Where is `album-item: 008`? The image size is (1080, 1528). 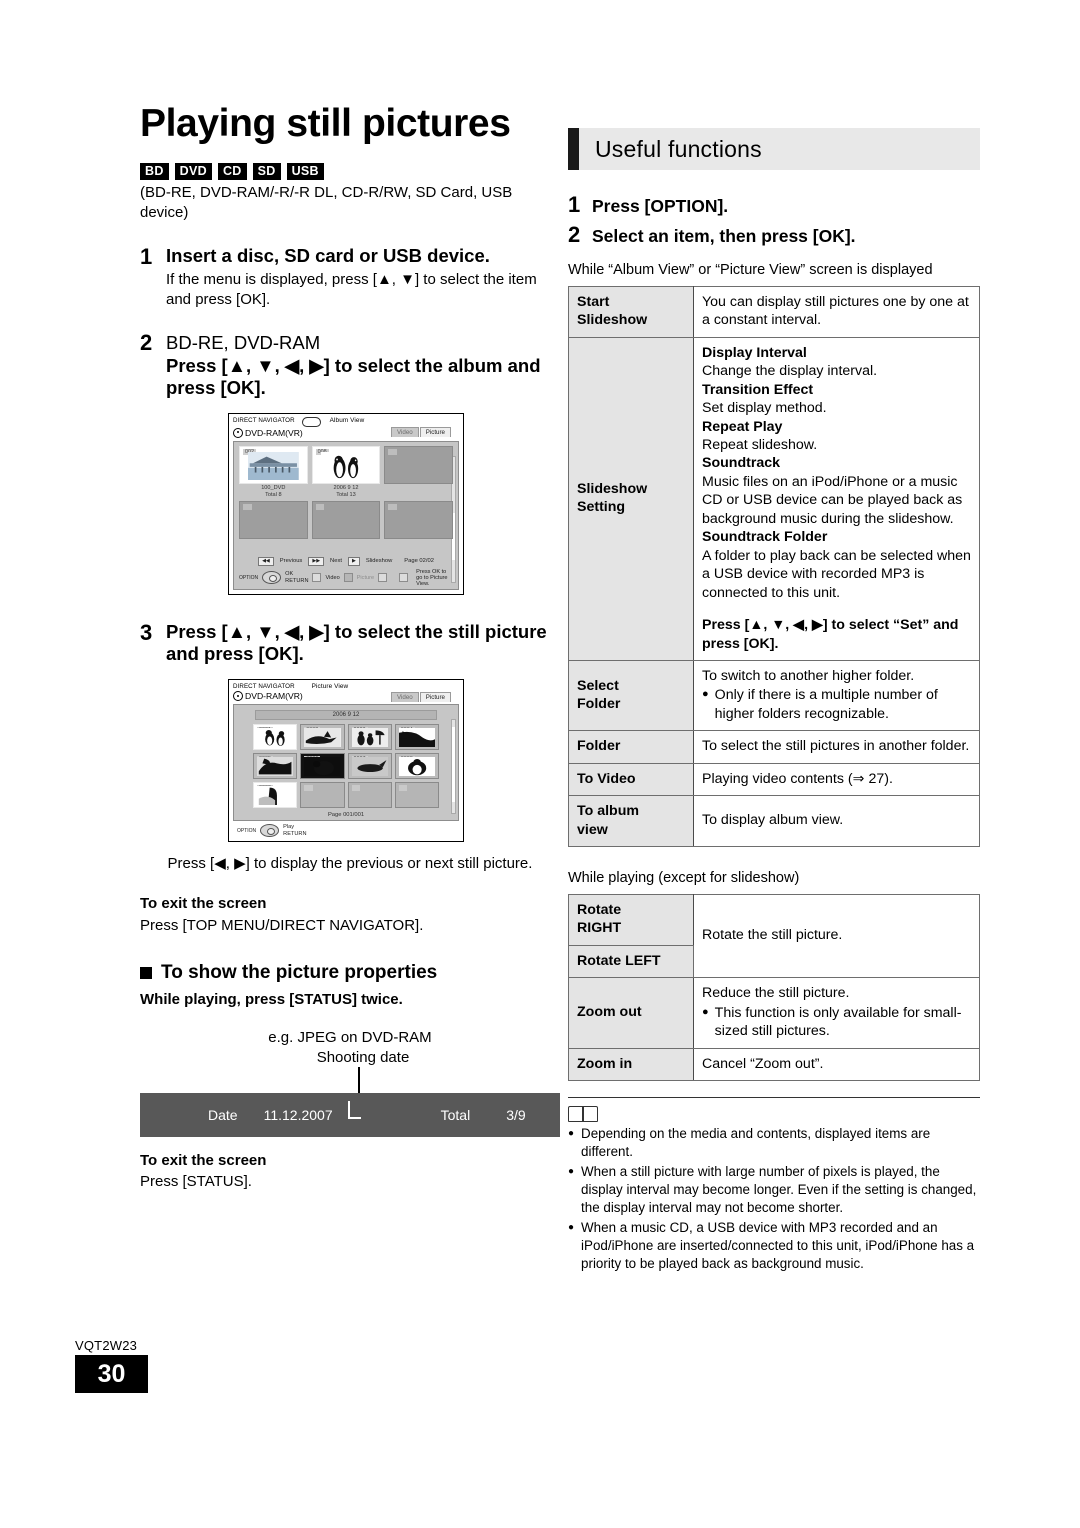 album-item: 008 is located at coordinates (346, 471).